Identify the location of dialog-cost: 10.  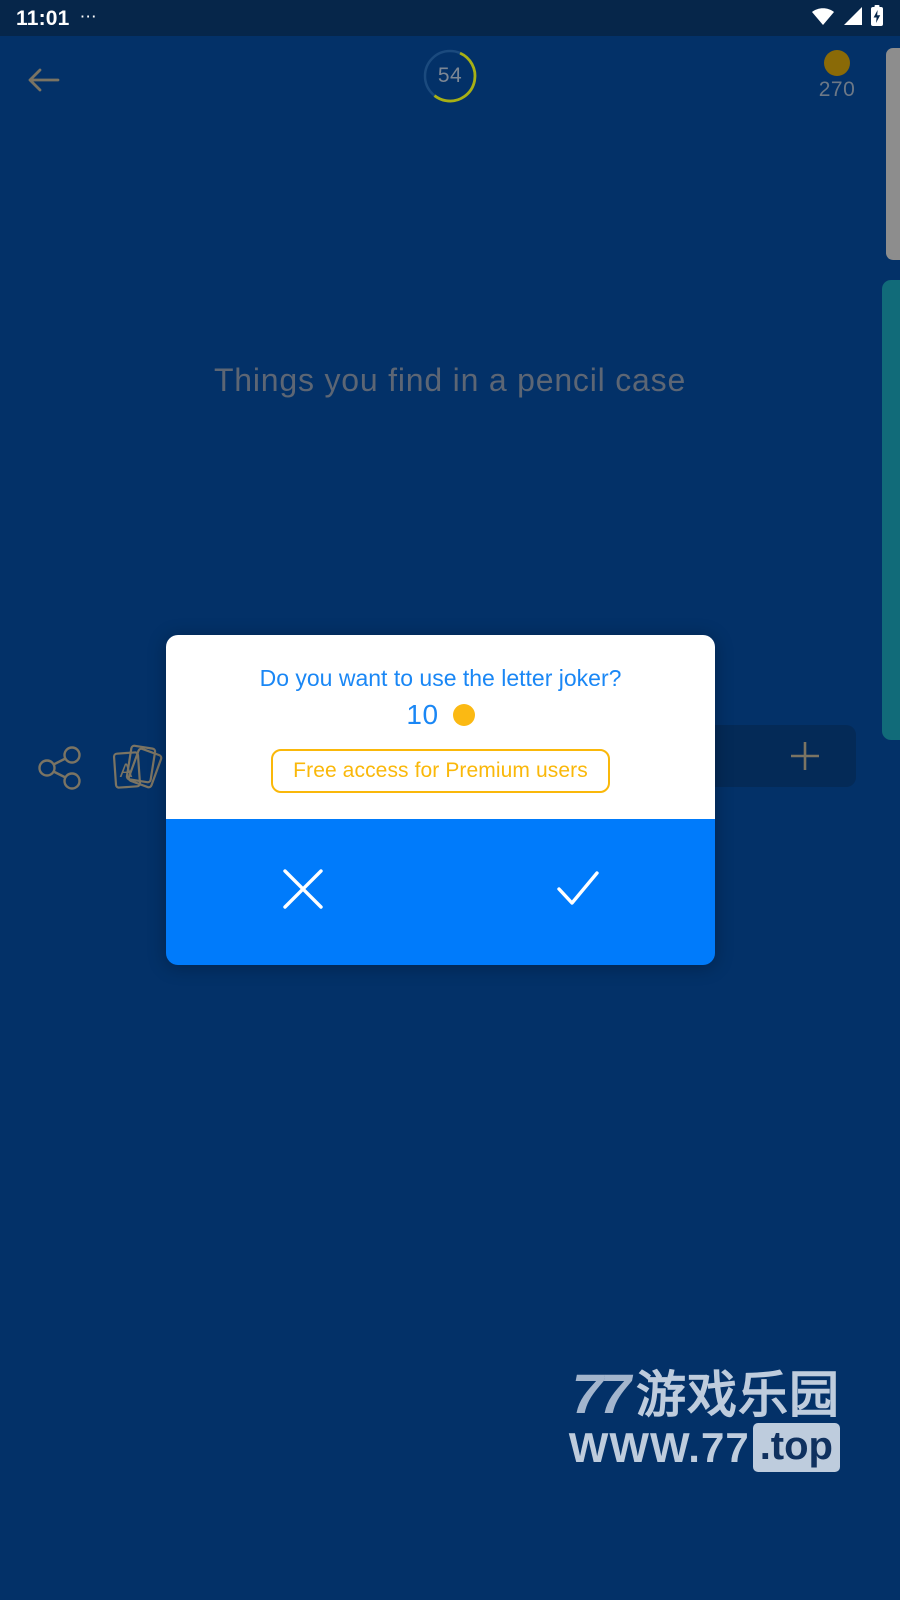
(440, 715).